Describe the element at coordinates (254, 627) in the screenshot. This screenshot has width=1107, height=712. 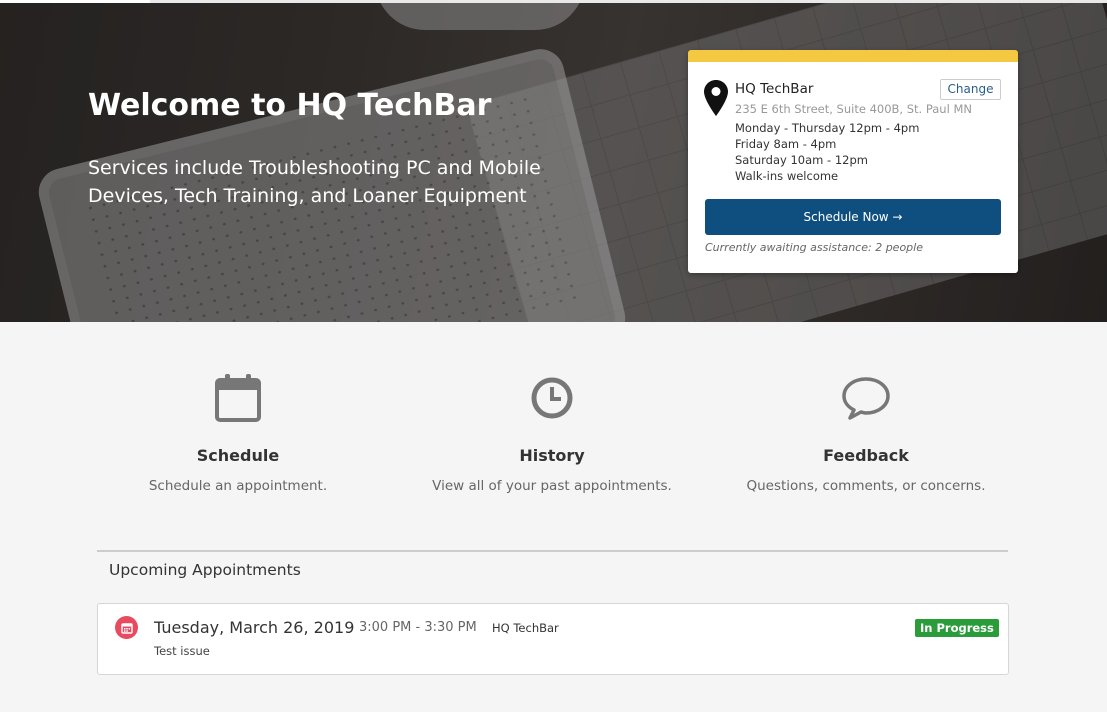
I see `appointment-date: Tuesday, March 26, 2019` at that location.